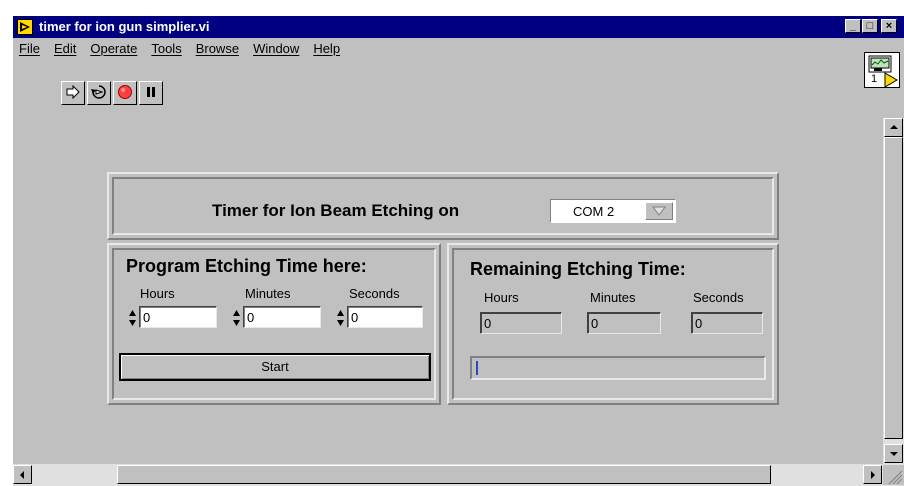 The image size is (904, 486). What do you see at coordinates (594, 211) in the screenshot?
I see `com-port-value: COM 2` at bounding box center [594, 211].